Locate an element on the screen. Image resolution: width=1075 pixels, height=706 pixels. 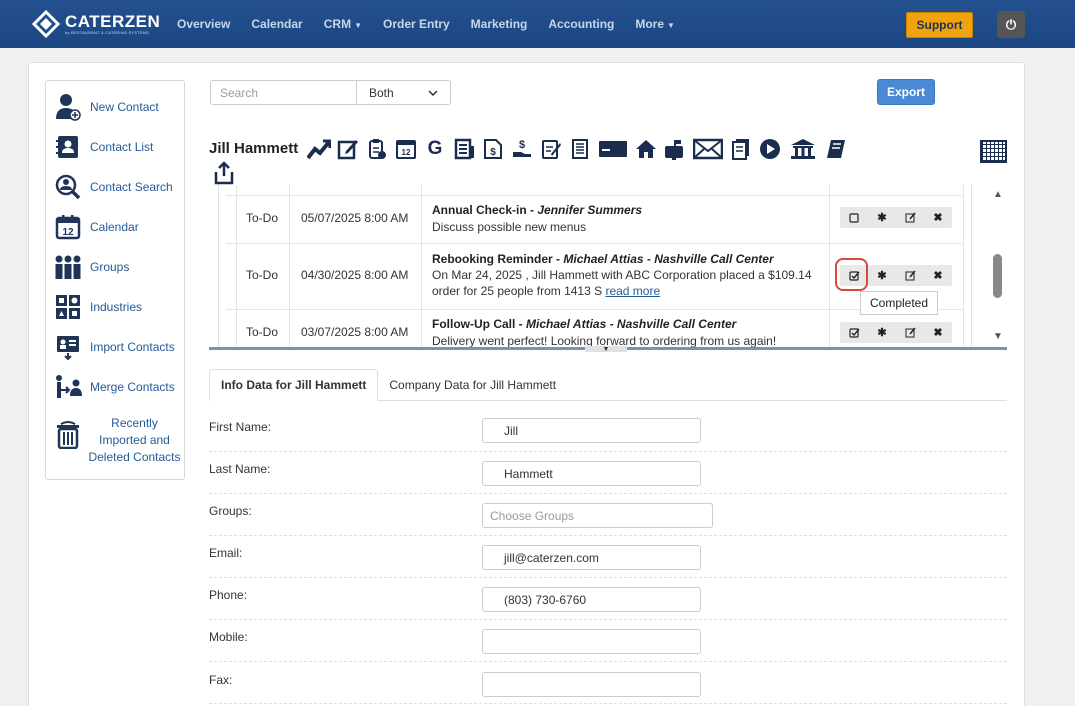
form-row-groups: Groups: Choose Groups is located at coordinates (608, 515).